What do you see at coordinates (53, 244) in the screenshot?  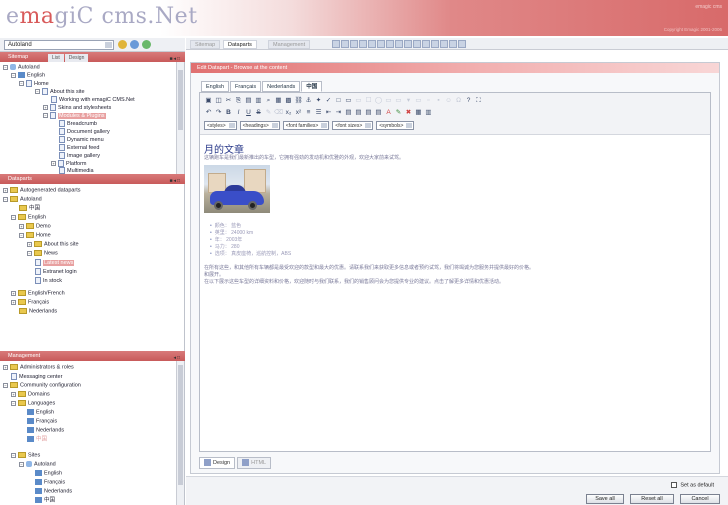 I see `tree-node: + About this site` at bounding box center [53, 244].